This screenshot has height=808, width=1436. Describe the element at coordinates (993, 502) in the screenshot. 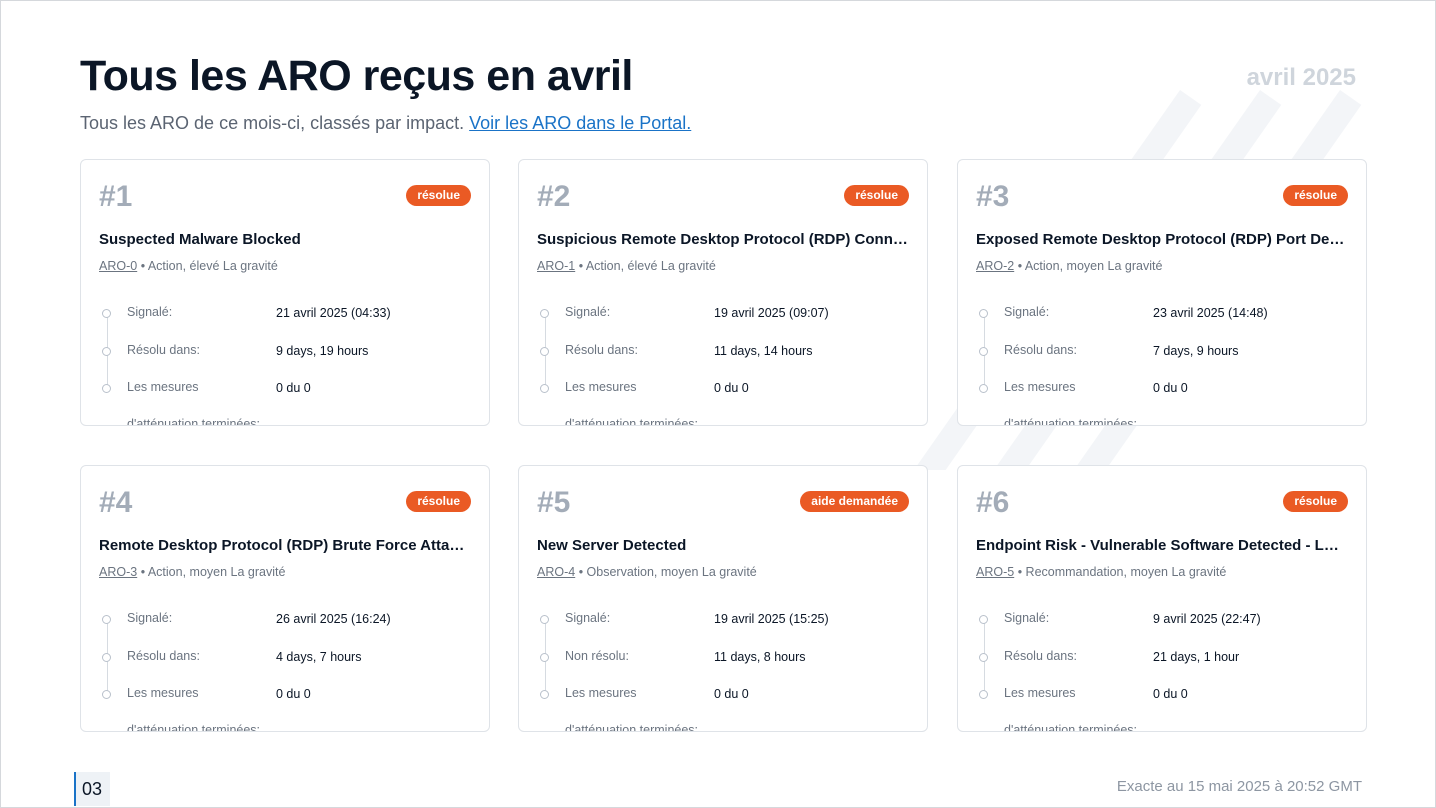

I see `card-rank: #6` at that location.